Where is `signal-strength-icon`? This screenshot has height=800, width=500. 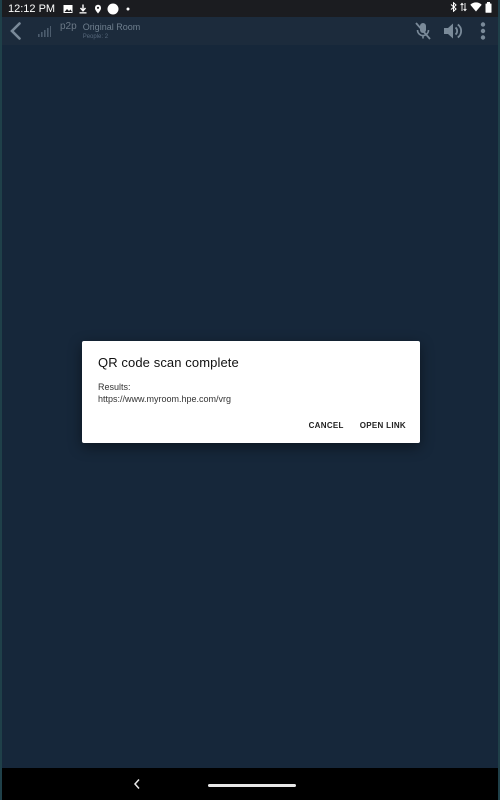
signal-strength-icon is located at coordinates (44, 31).